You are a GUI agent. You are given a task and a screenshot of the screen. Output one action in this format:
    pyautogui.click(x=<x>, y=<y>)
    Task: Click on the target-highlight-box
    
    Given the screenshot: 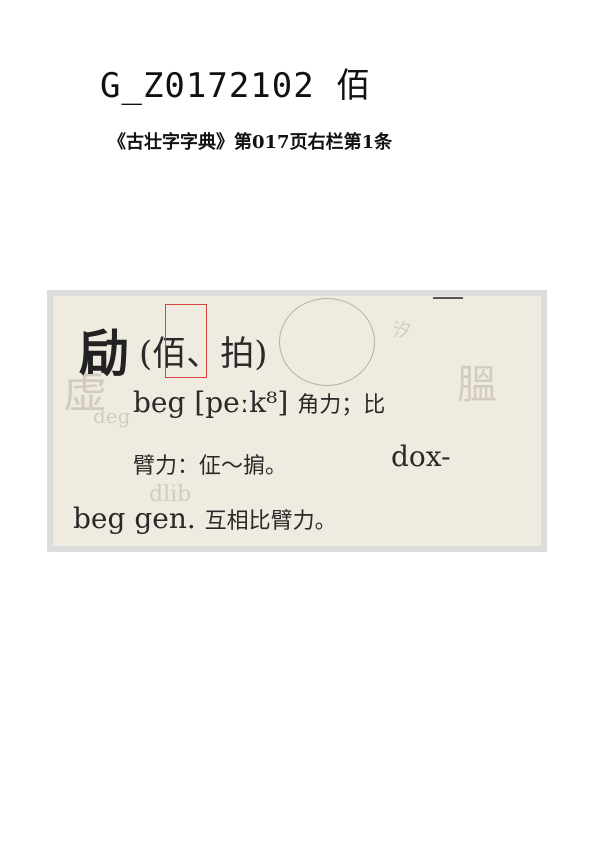 What is the action you would take?
    pyautogui.click(x=186, y=341)
    